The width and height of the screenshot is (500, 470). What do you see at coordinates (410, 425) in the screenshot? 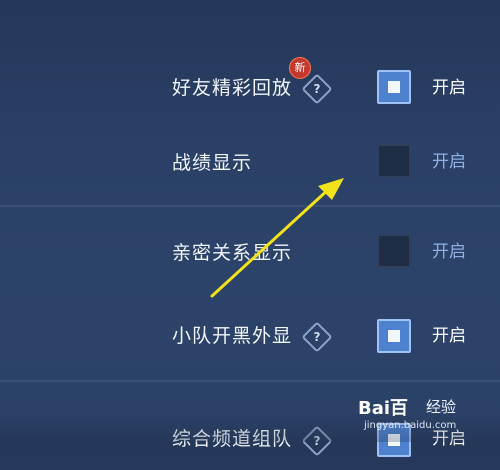
I see `watermark-url: jingyan.baidu.com` at bounding box center [410, 425].